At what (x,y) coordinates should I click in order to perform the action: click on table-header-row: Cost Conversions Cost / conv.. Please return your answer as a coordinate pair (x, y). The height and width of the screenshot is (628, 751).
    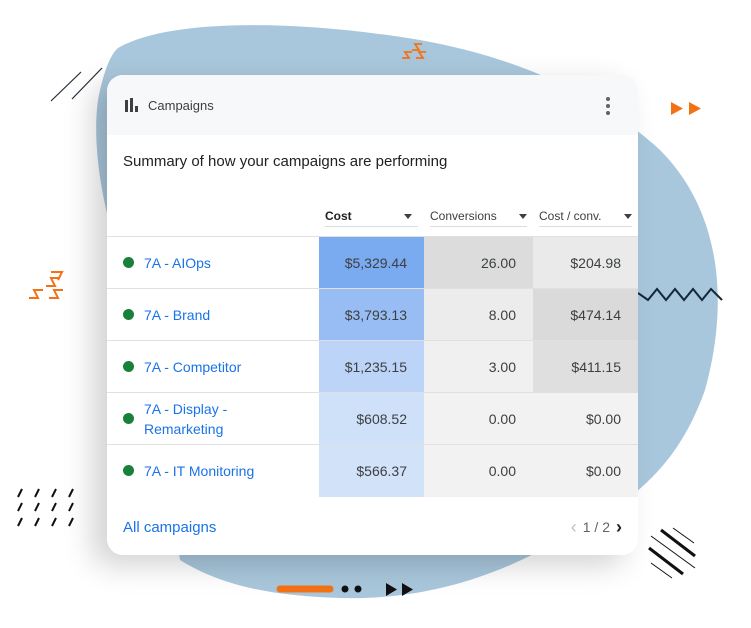
    Looking at the image, I should click on (372, 217).